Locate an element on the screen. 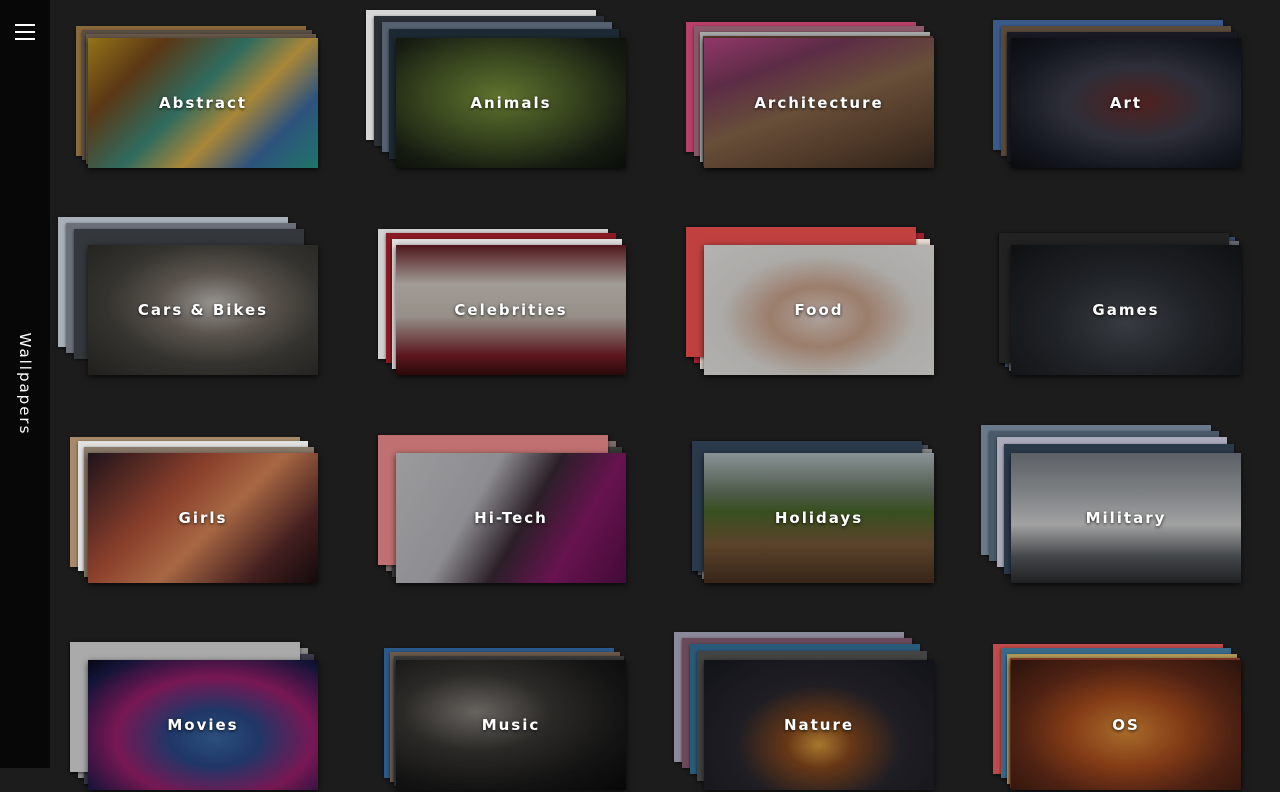 This screenshot has width=1280, height=792. category-label: OS is located at coordinates (1126, 725).